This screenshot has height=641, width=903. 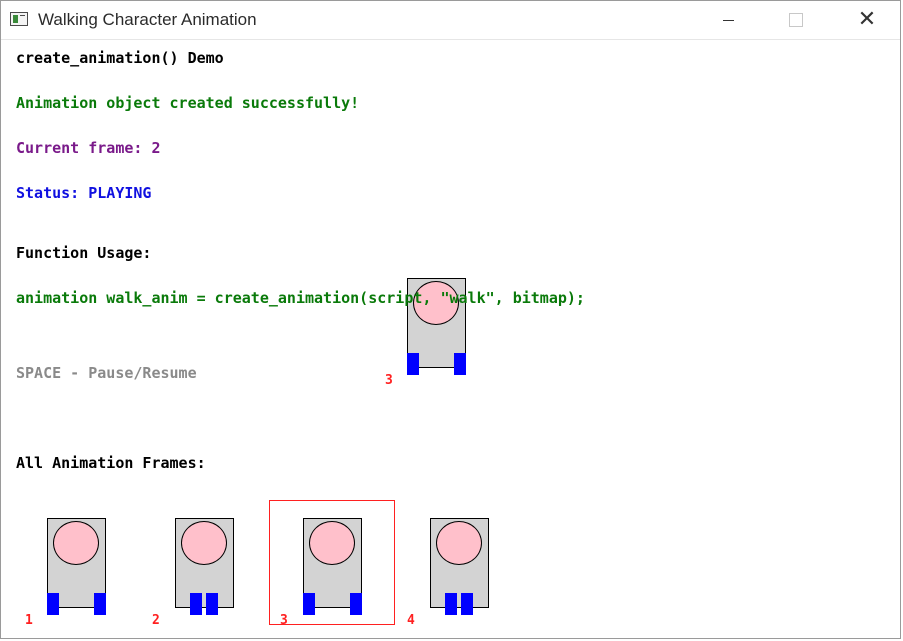 I want to click on frame-number: 2, so click(x=156, y=619).